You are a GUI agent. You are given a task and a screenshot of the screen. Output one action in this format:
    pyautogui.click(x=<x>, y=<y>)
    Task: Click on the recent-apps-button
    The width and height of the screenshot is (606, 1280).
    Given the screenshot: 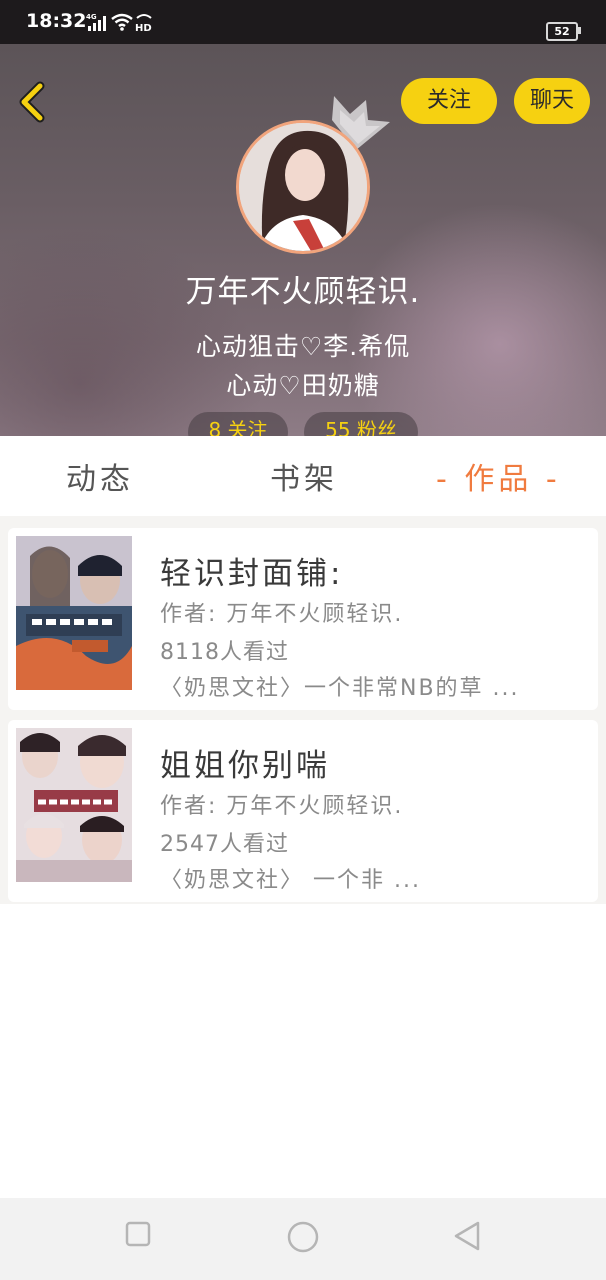 What is the action you would take?
    pyautogui.click(x=138, y=1234)
    